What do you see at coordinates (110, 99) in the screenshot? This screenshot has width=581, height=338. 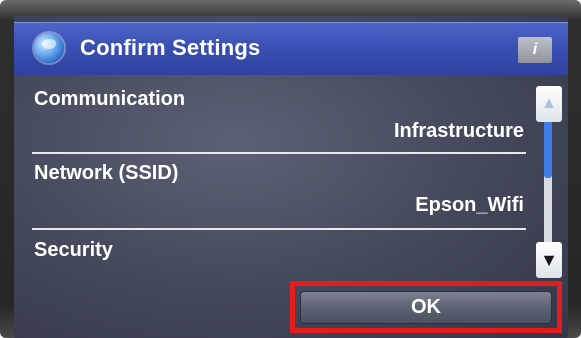 I see `setting-label: Communication` at bounding box center [110, 99].